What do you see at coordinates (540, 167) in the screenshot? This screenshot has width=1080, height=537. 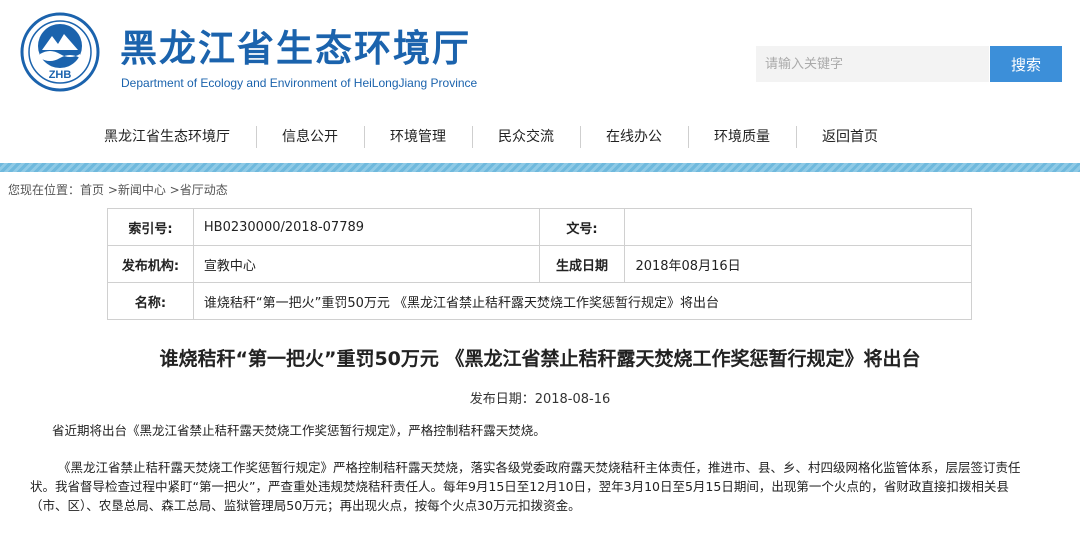 I see `decorative-strip` at bounding box center [540, 167].